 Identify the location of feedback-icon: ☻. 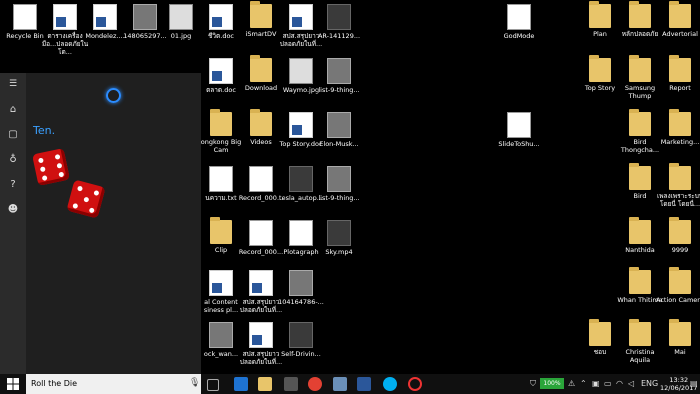
(13, 210).